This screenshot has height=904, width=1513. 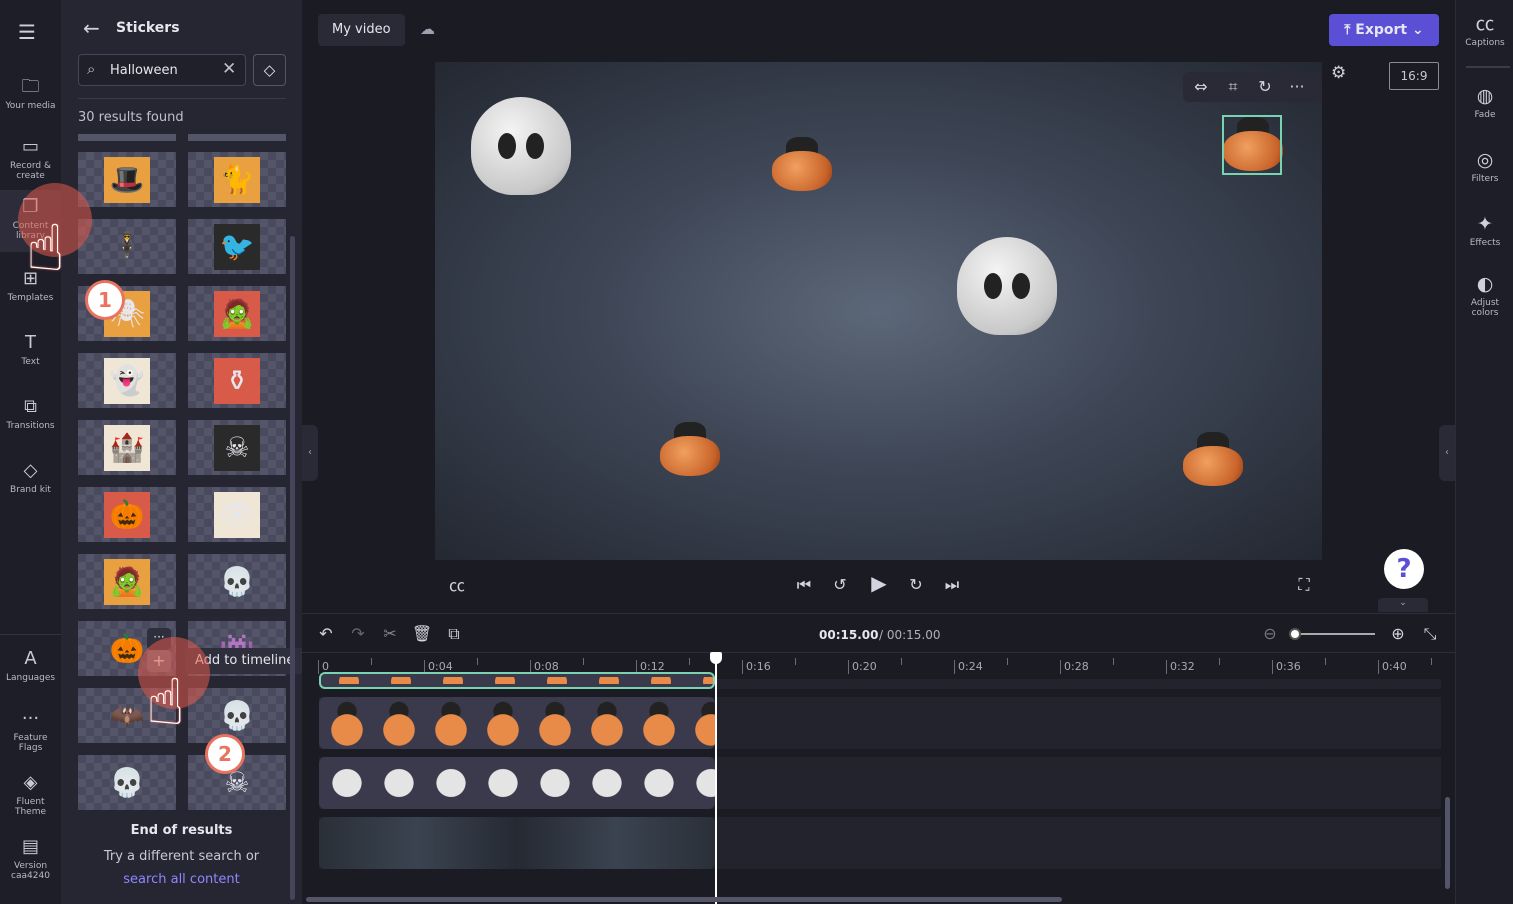 I want to click on collapse-right-button: ‹, so click(x=1447, y=453).